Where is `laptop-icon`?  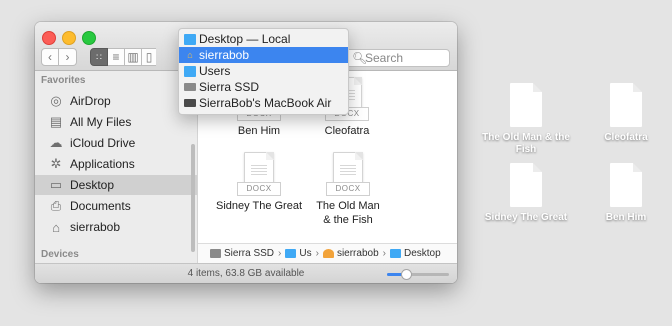 laptop-icon is located at coordinates (190, 103).